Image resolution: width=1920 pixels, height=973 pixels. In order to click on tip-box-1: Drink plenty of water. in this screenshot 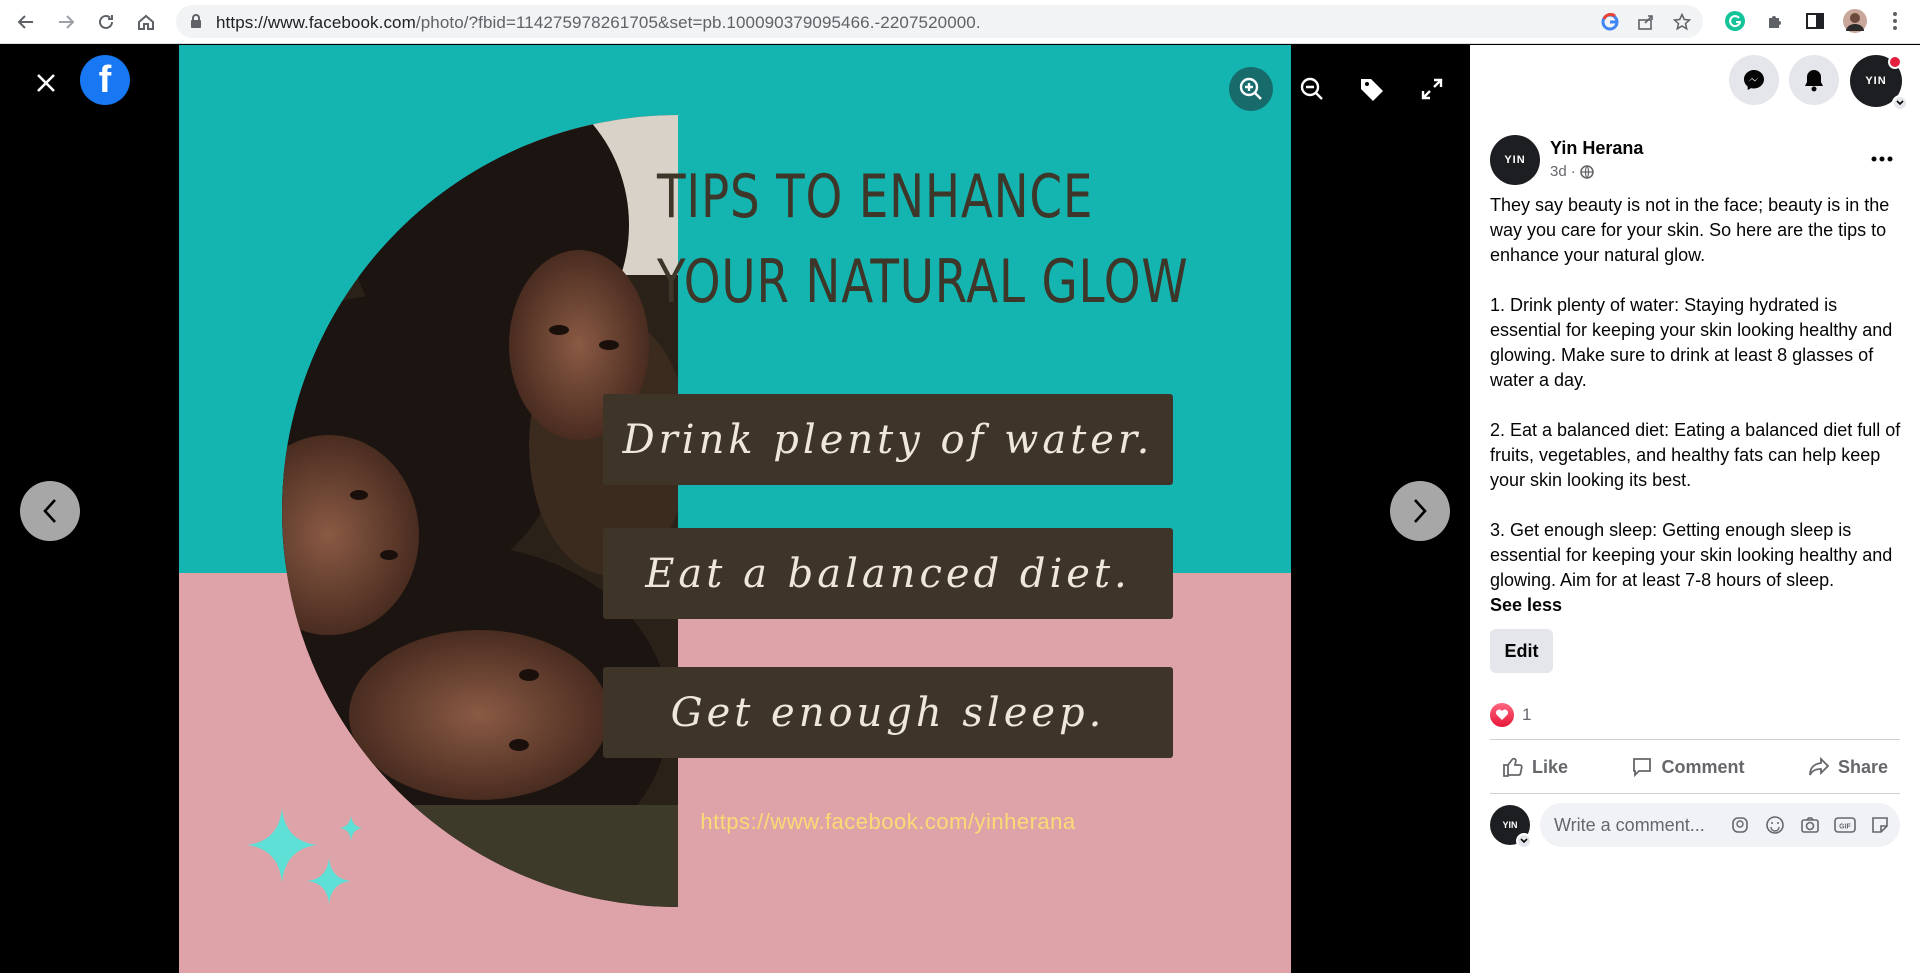, I will do `click(888, 439)`.